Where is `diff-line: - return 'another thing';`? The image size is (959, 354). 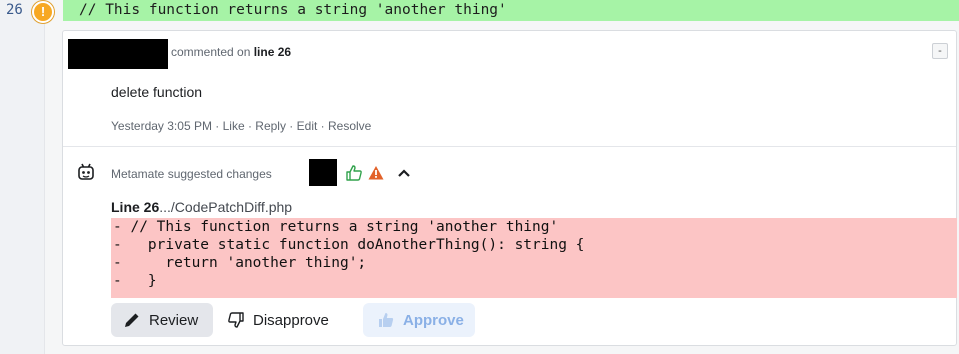 diff-line: - return 'another thing'; is located at coordinates (240, 263).